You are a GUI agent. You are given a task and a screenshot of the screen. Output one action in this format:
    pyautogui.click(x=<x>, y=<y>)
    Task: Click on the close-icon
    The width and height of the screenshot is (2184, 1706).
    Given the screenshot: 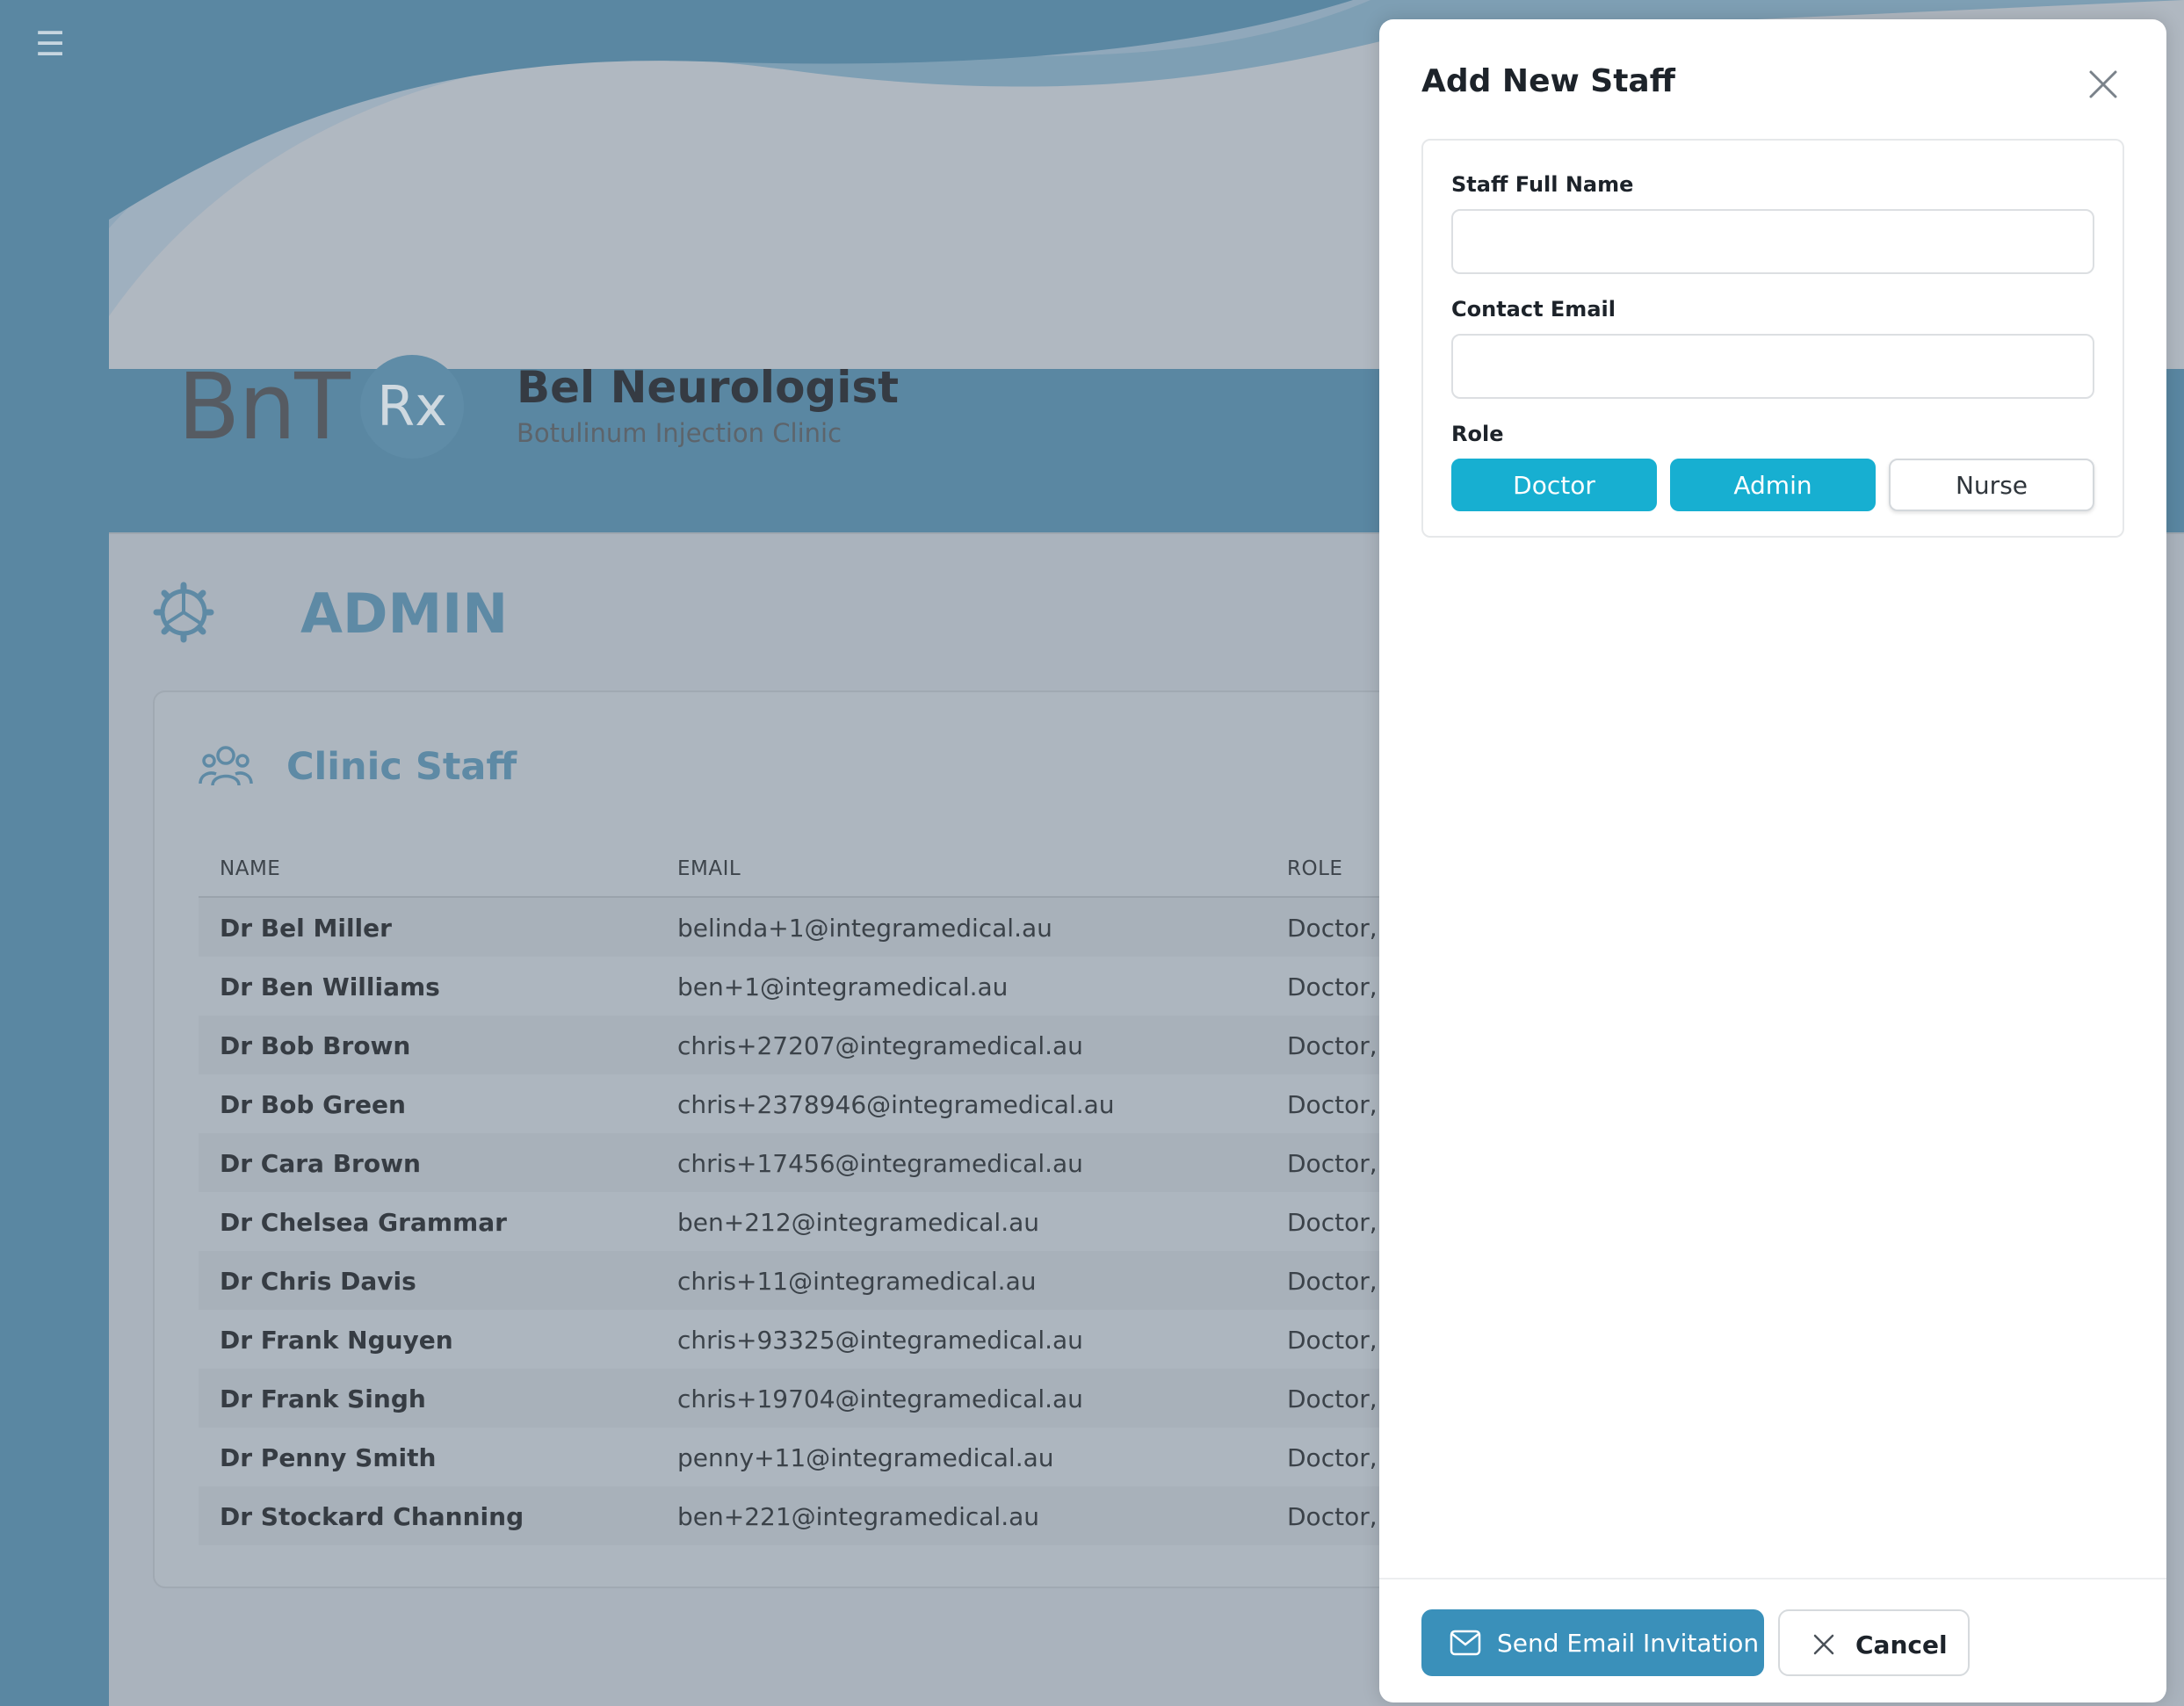 What is the action you would take?
    pyautogui.click(x=2103, y=84)
    